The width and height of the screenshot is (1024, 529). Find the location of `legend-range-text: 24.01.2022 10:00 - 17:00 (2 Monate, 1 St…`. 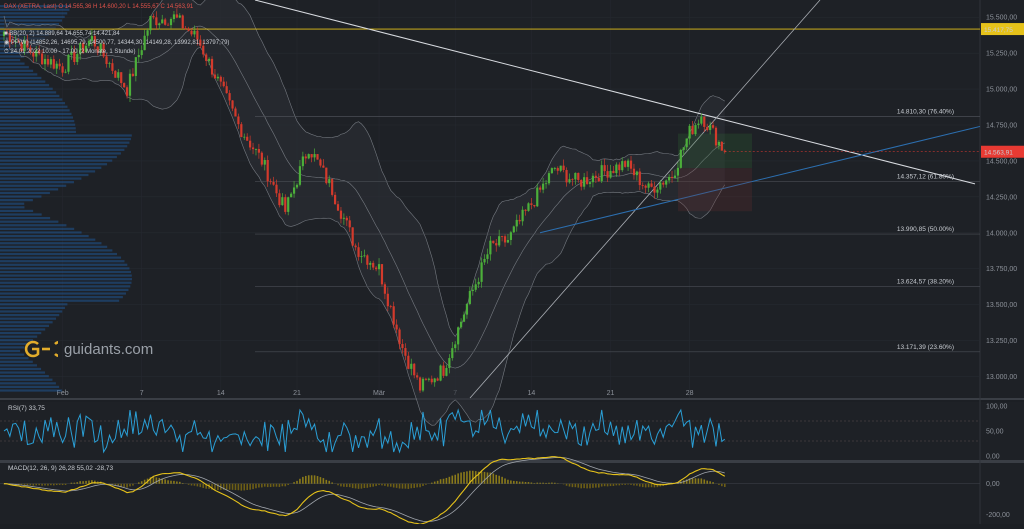

legend-range-text: 24.01.2022 10:00 - 17:00 (2 Monate, 1 St… is located at coordinates (72, 52).